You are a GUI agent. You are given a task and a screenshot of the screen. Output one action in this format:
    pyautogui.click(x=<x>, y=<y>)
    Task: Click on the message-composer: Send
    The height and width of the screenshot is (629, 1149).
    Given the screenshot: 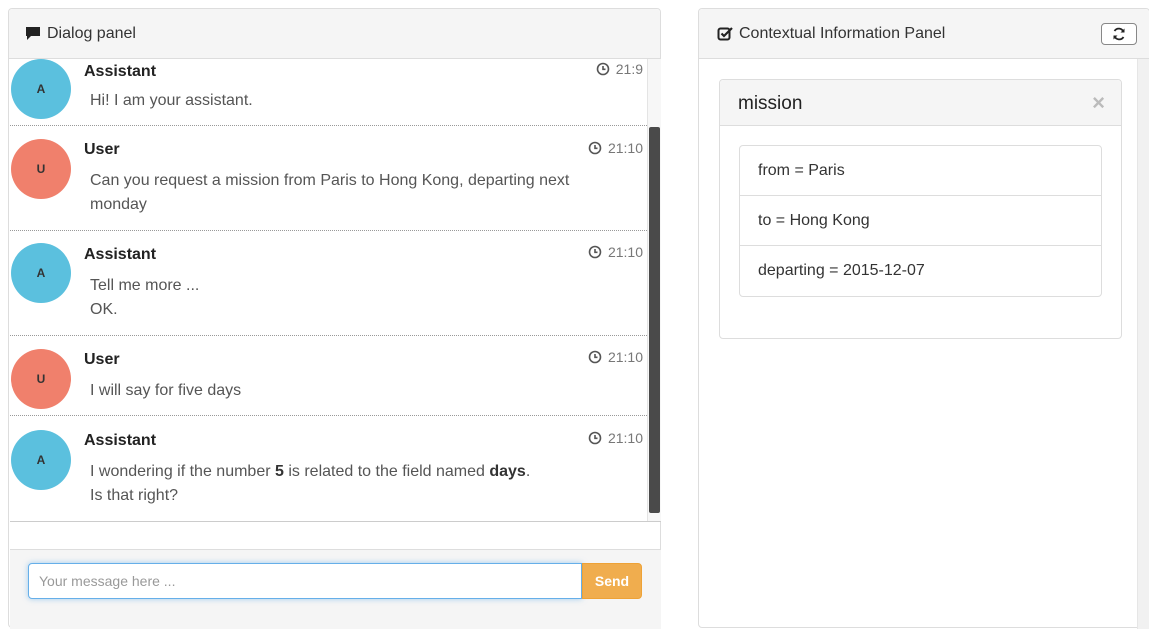 What is the action you would take?
    pyautogui.click(x=335, y=589)
    